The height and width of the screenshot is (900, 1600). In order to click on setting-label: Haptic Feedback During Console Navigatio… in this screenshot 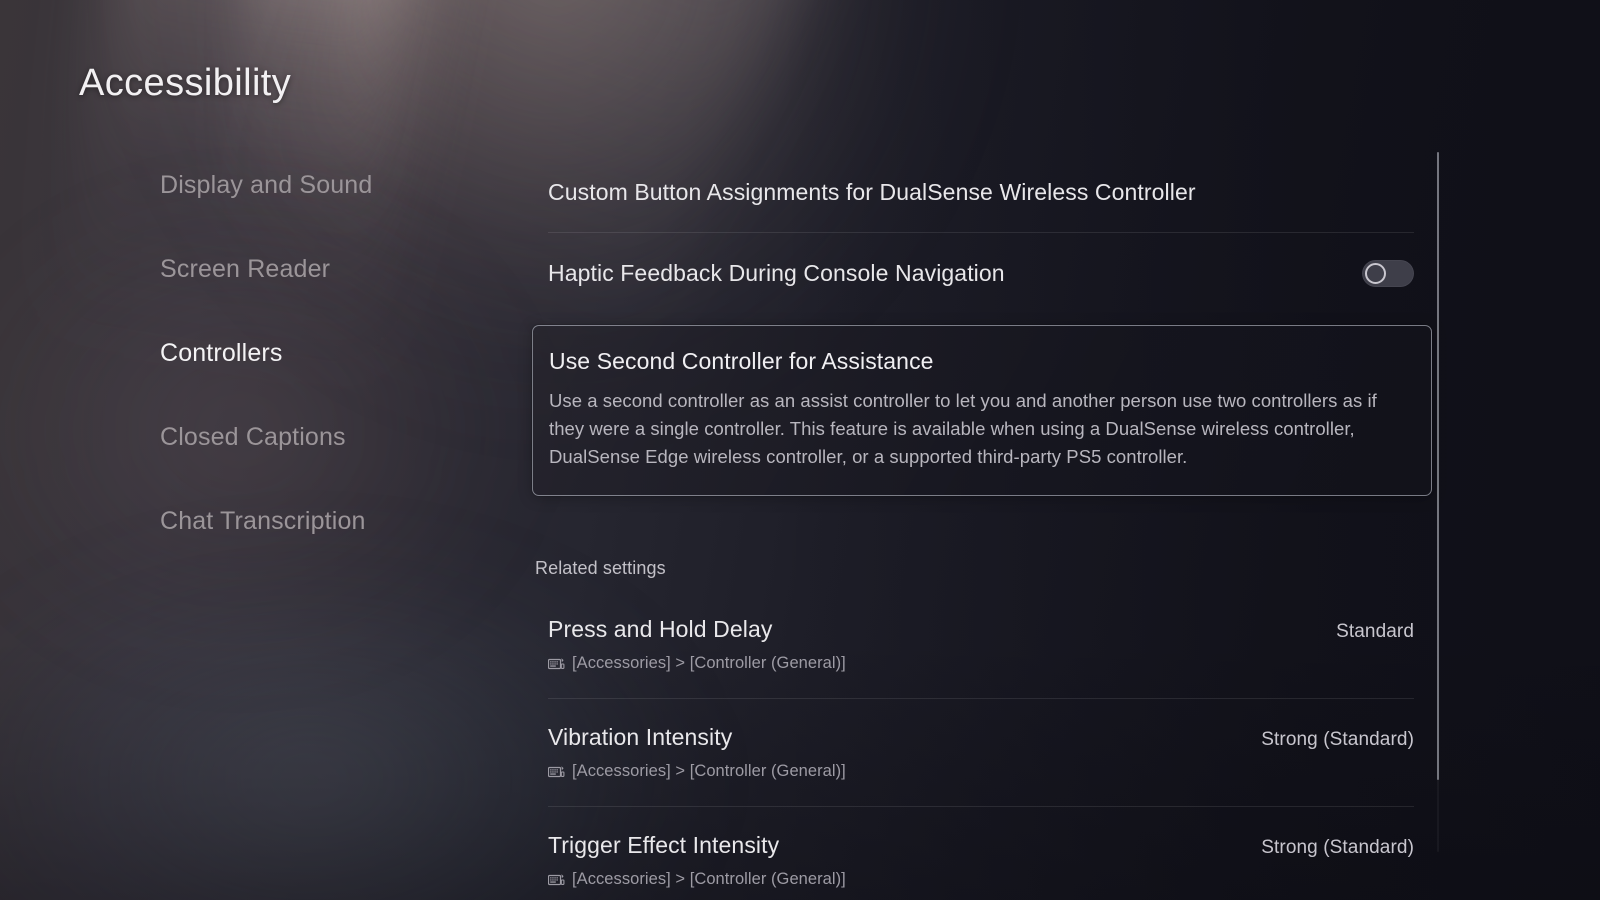, I will do `click(776, 272)`.